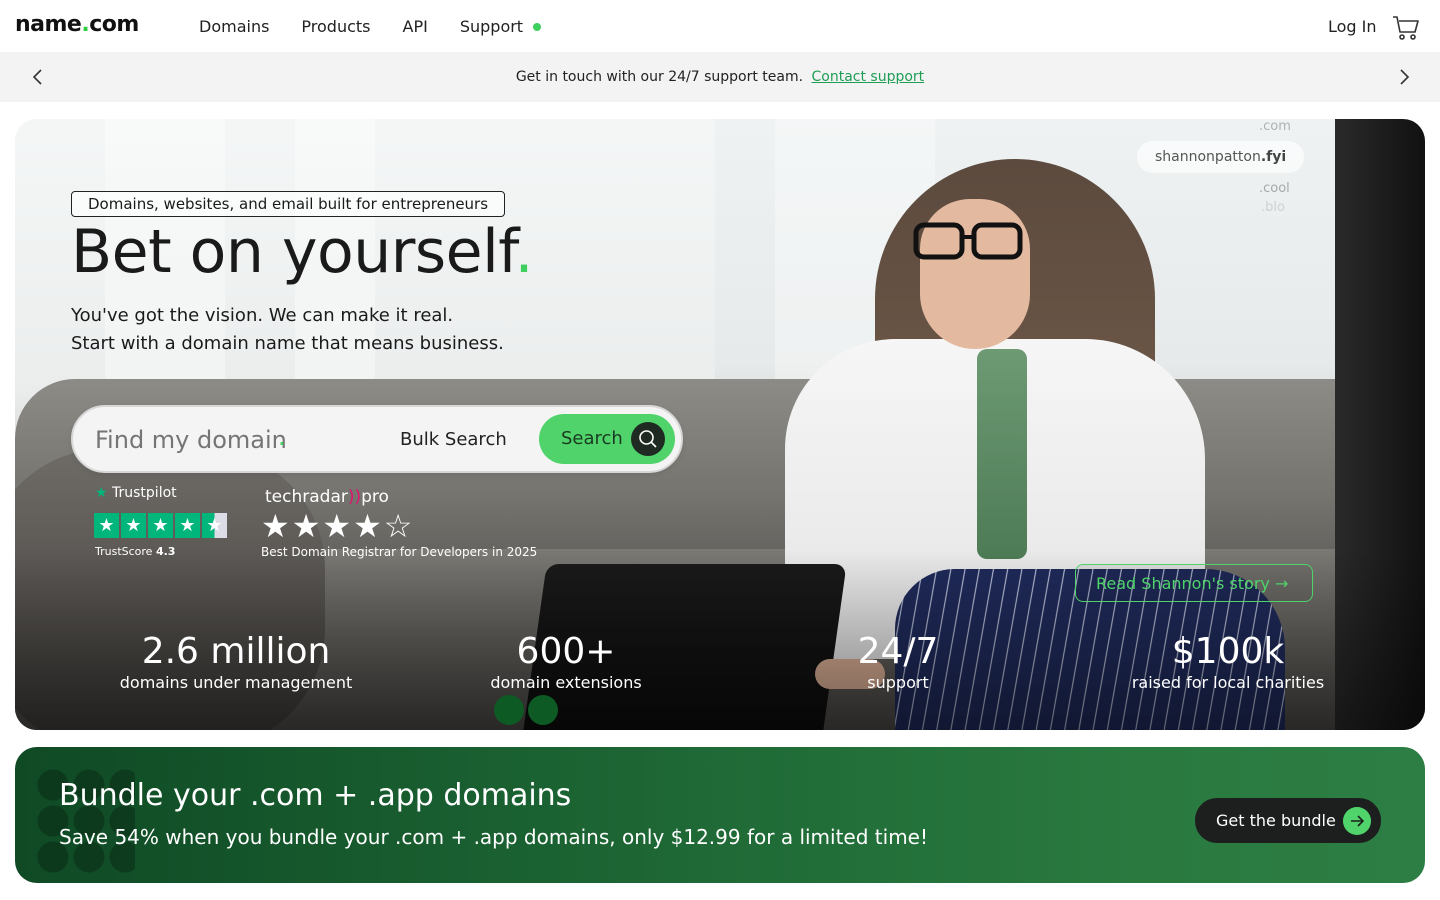 Image resolution: width=1440 pixels, height=900 pixels. Describe the element at coordinates (165, 551) in the screenshot. I see `trustscore-value: 4.3` at that location.